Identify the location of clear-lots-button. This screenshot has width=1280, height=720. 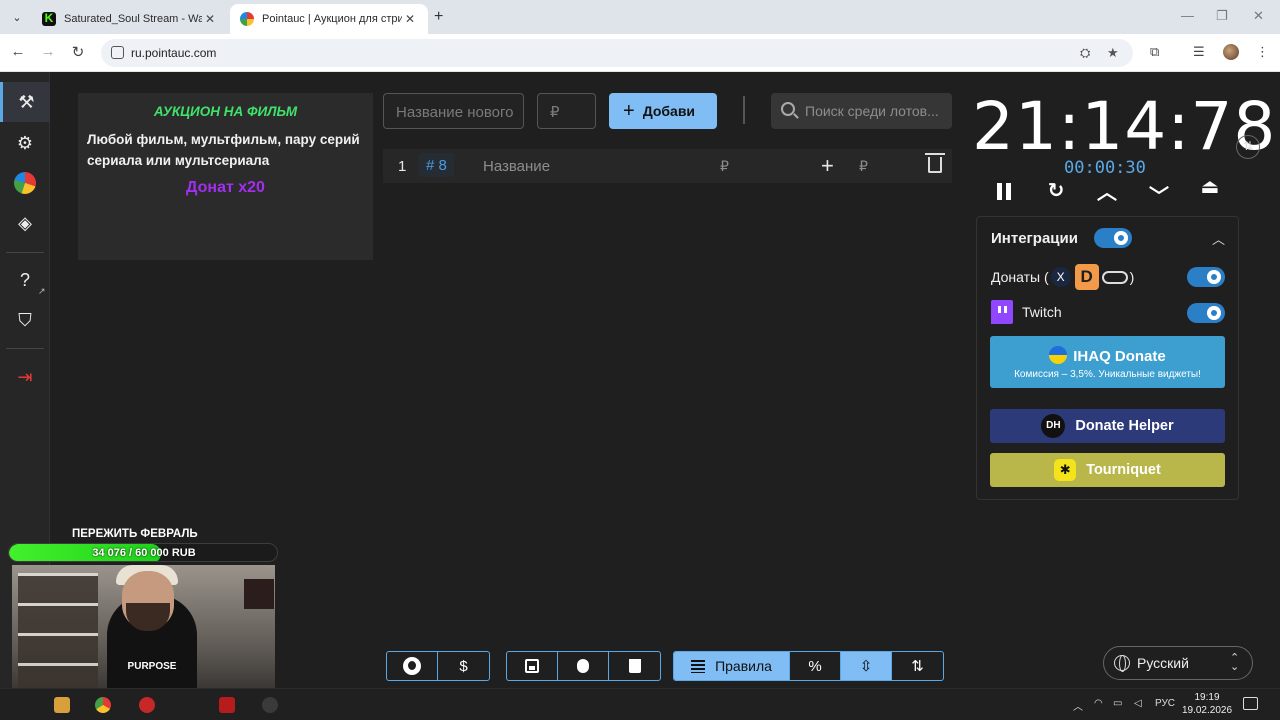
(634, 666).